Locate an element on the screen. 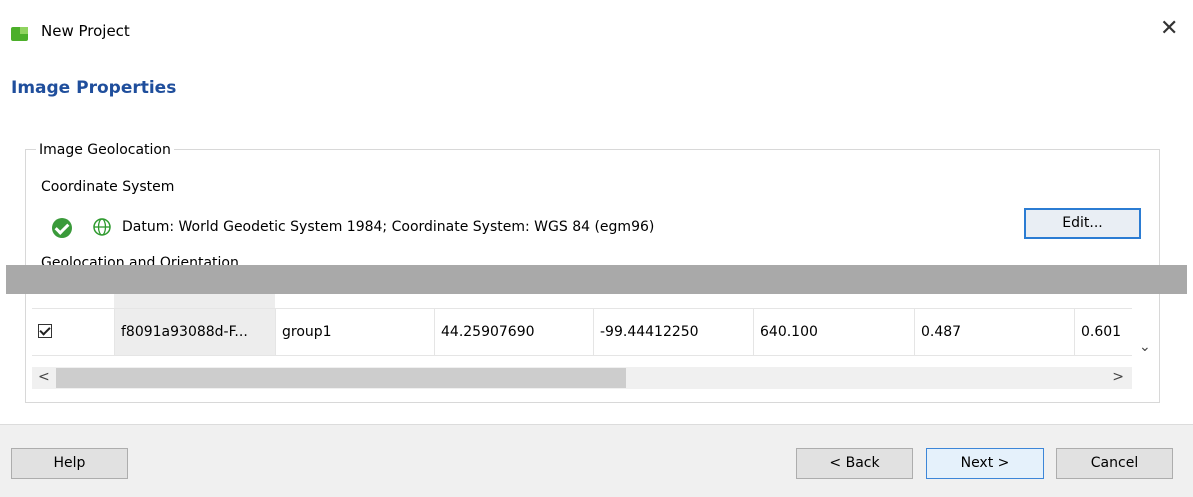 The width and height of the screenshot is (1193, 497). page-title: Image Properties is located at coordinates (94, 88).